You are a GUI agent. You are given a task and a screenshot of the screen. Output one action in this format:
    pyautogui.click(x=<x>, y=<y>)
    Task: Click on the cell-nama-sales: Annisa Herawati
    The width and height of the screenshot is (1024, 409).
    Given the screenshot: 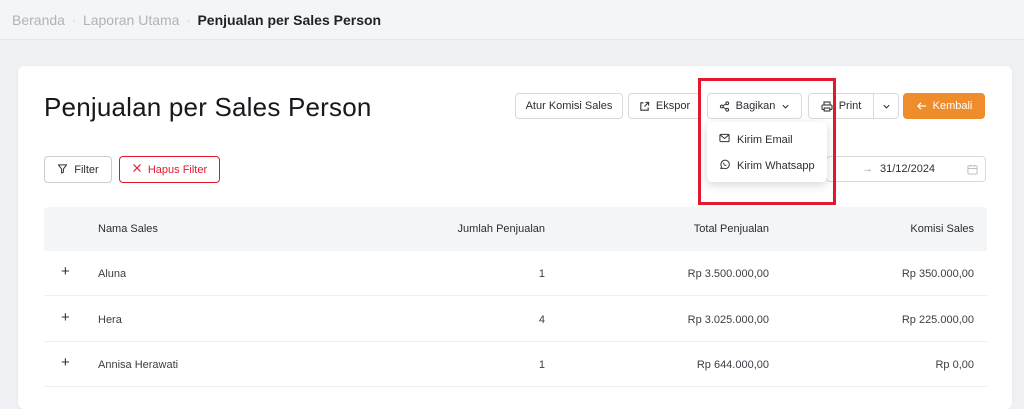 What is the action you would take?
    pyautogui.click(x=138, y=365)
    